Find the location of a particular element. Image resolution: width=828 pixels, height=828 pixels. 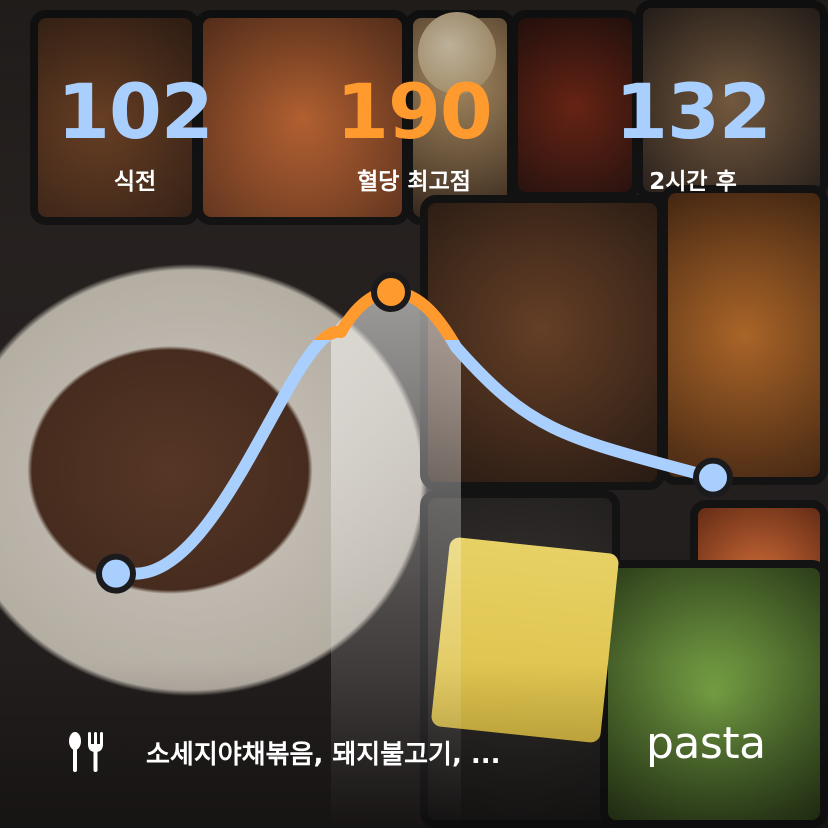

point-before is located at coordinates (116, 573).